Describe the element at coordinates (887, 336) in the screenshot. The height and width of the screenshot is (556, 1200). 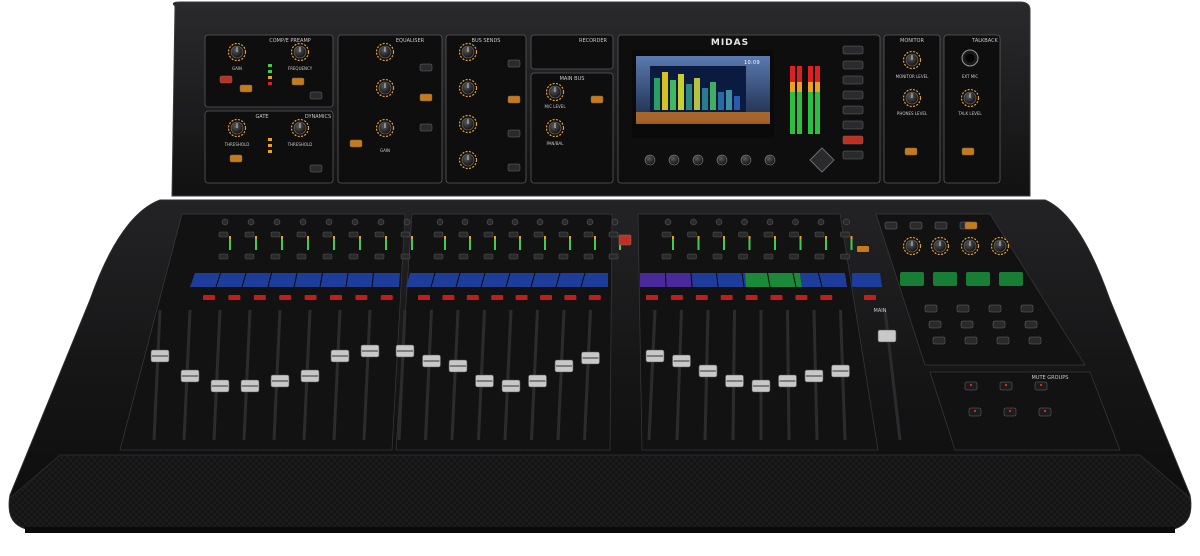
I see `main-fader-knob` at that location.